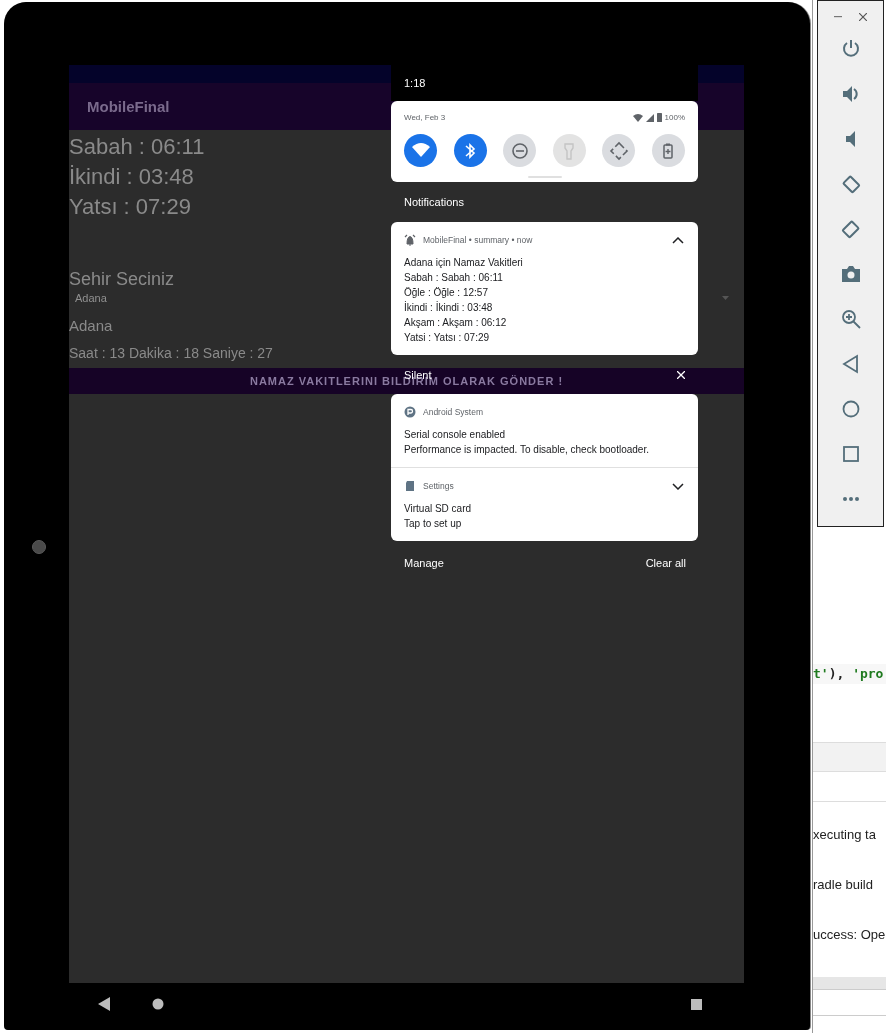 This screenshot has width=886, height=1033. Describe the element at coordinates (171, 353) in the screenshot. I see `clock-text: Saat : 13 Dakika : 18 Saniye : 27` at that location.